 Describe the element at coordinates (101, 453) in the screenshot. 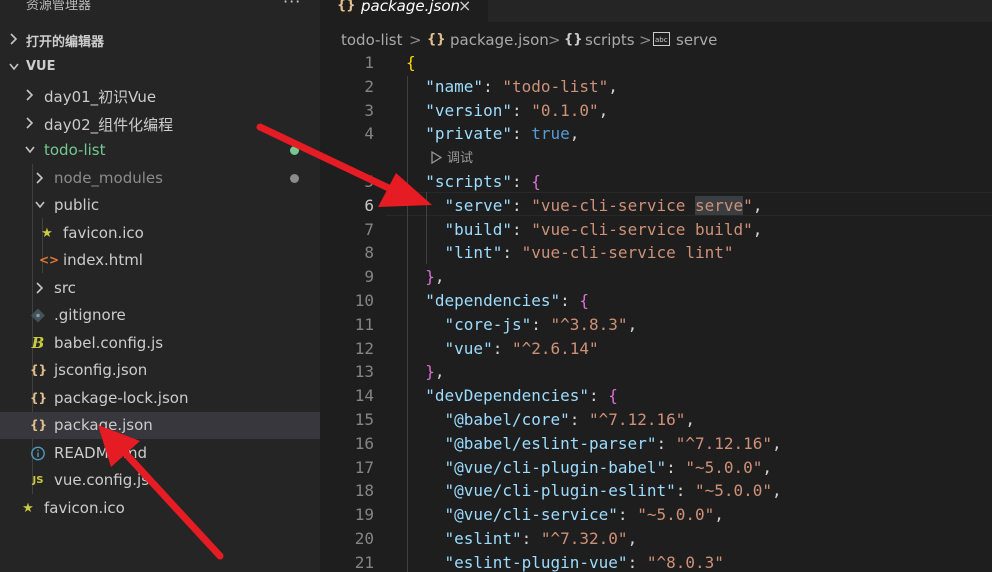

I see `tree-item-label: README.md` at that location.